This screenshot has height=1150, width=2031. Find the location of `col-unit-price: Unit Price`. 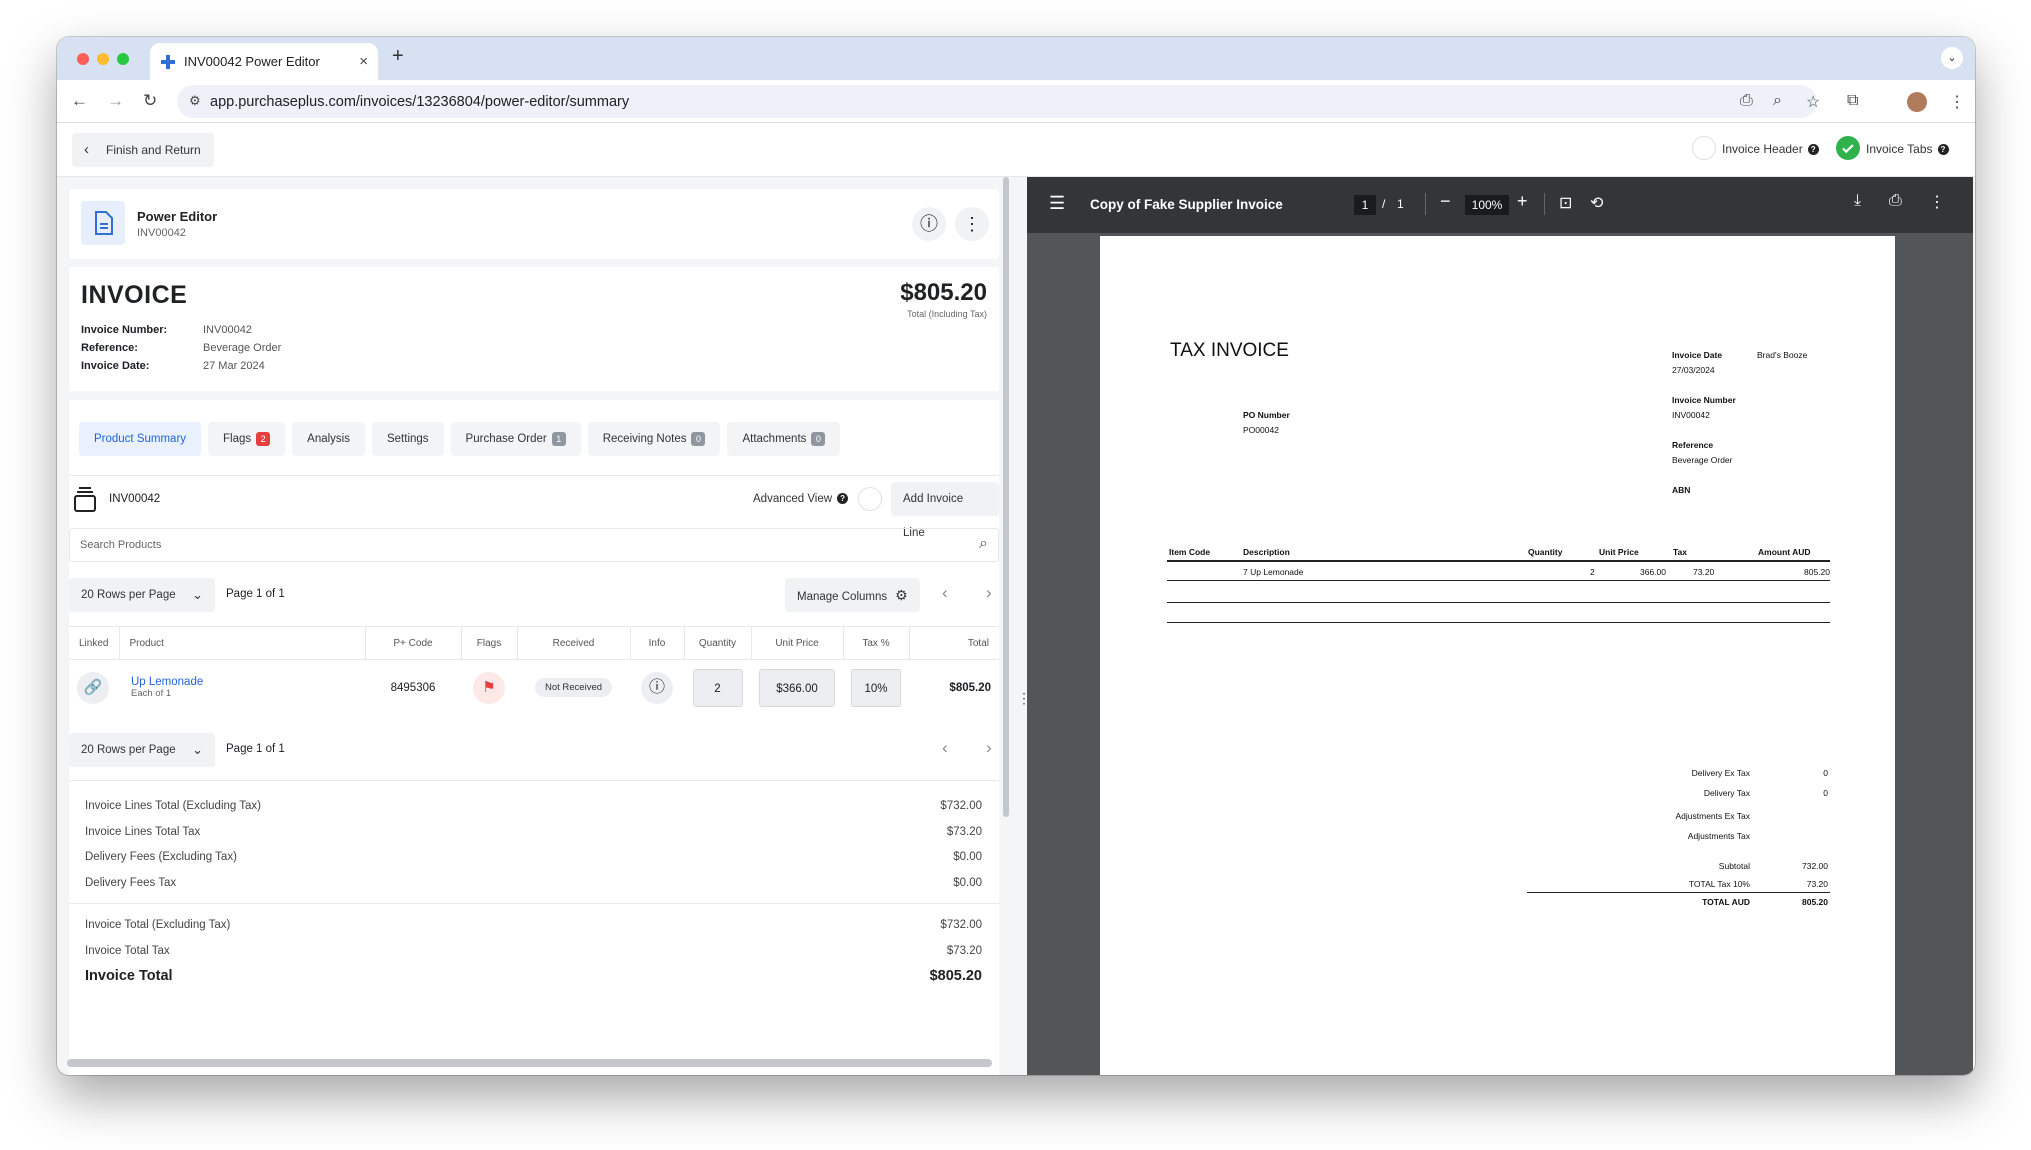

col-unit-price: Unit Price is located at coordinates (797, 643).